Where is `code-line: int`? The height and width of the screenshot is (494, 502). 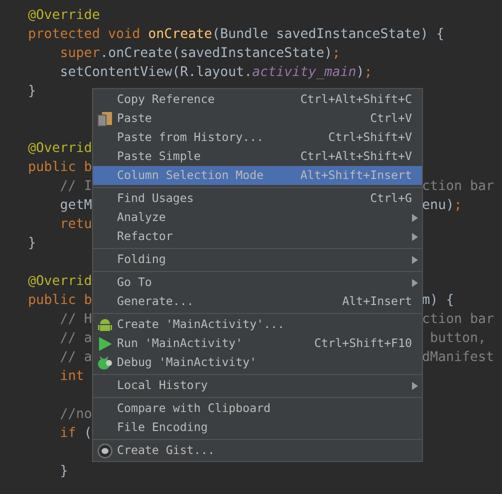 code-line: int is located at coordinates (71, 376).